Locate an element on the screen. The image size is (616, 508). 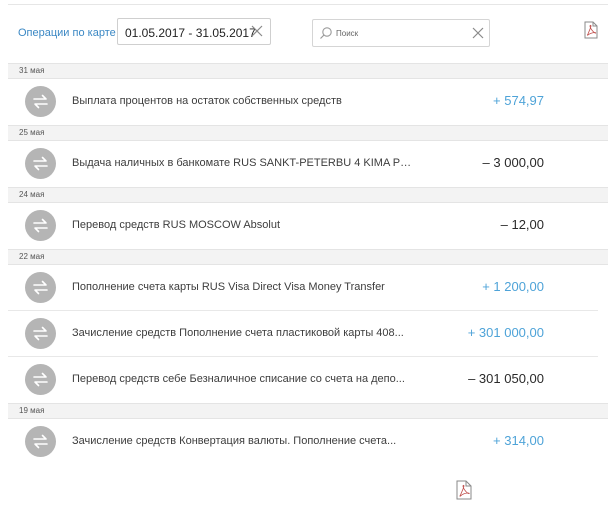
search-box is located at coordinates (401, 33).